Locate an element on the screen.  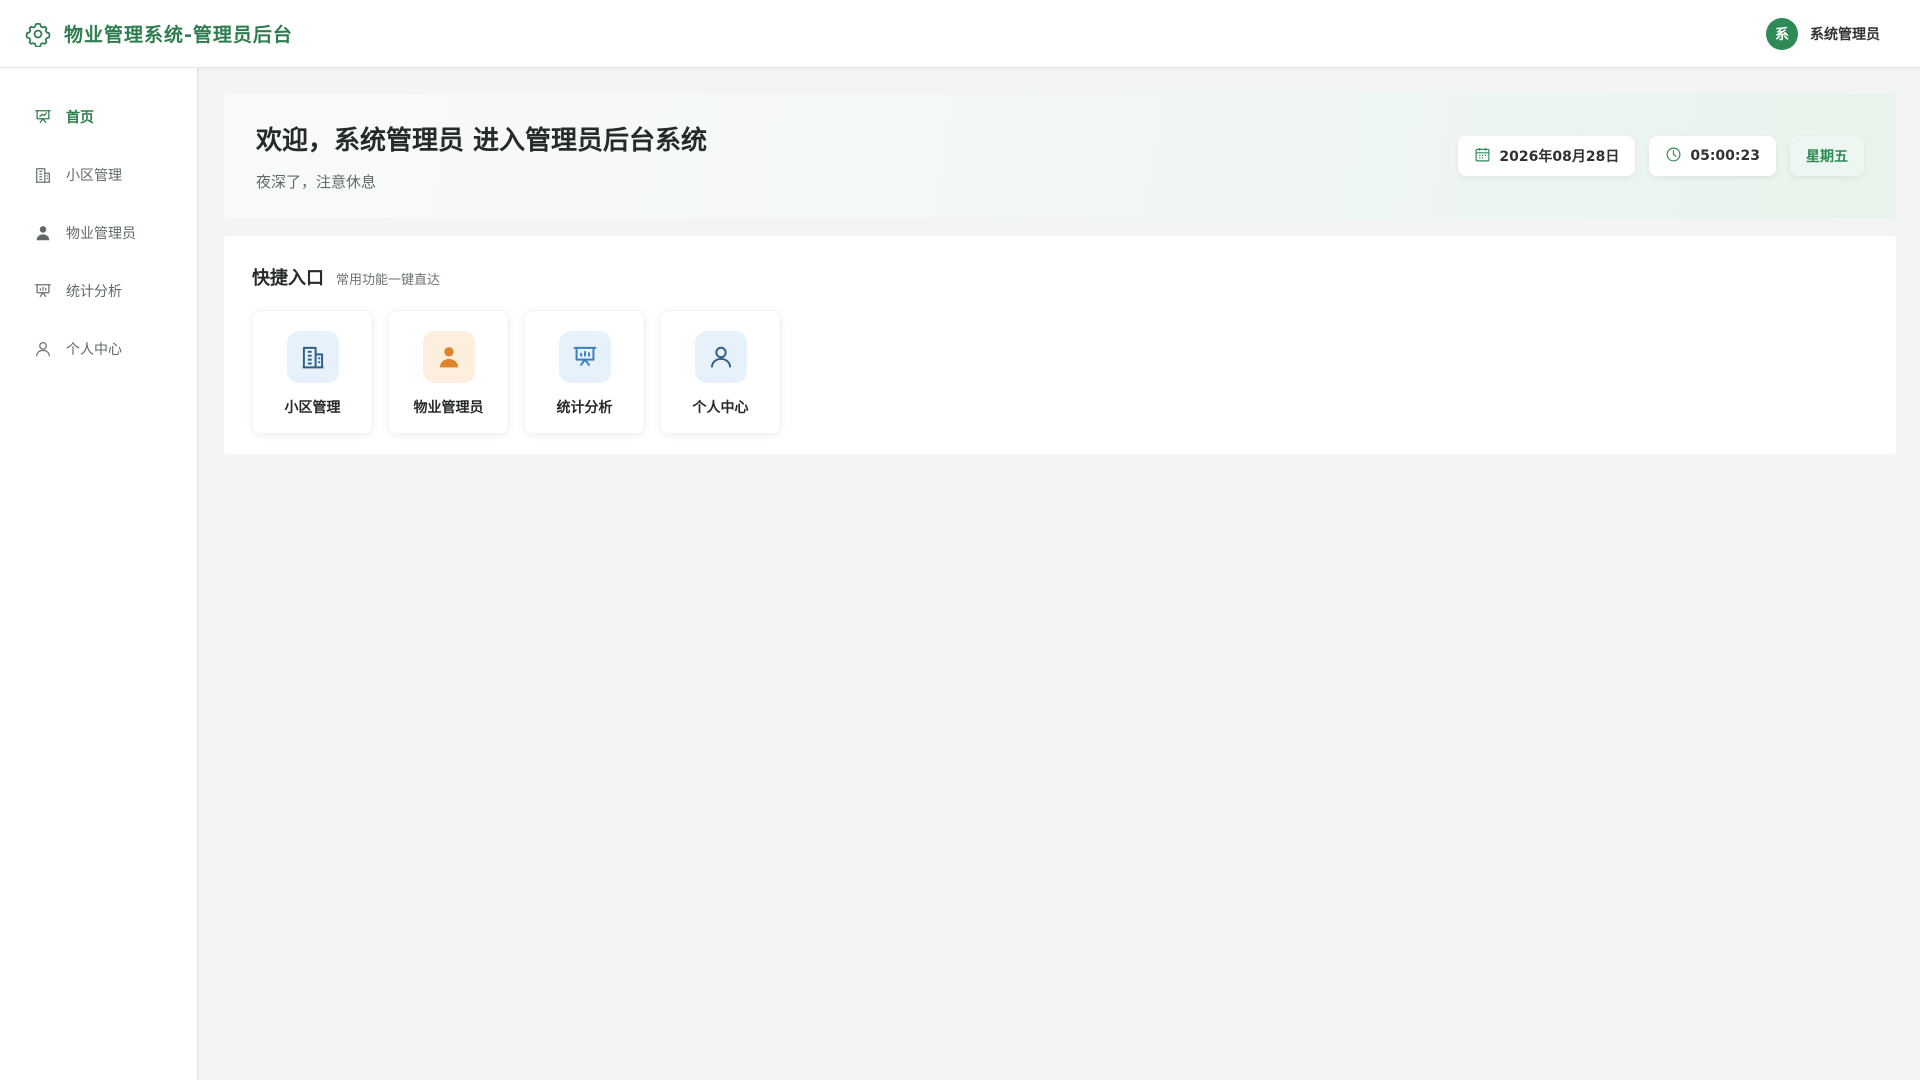
quick-card-label: 统计分析 is located at coordinates (584, 408).